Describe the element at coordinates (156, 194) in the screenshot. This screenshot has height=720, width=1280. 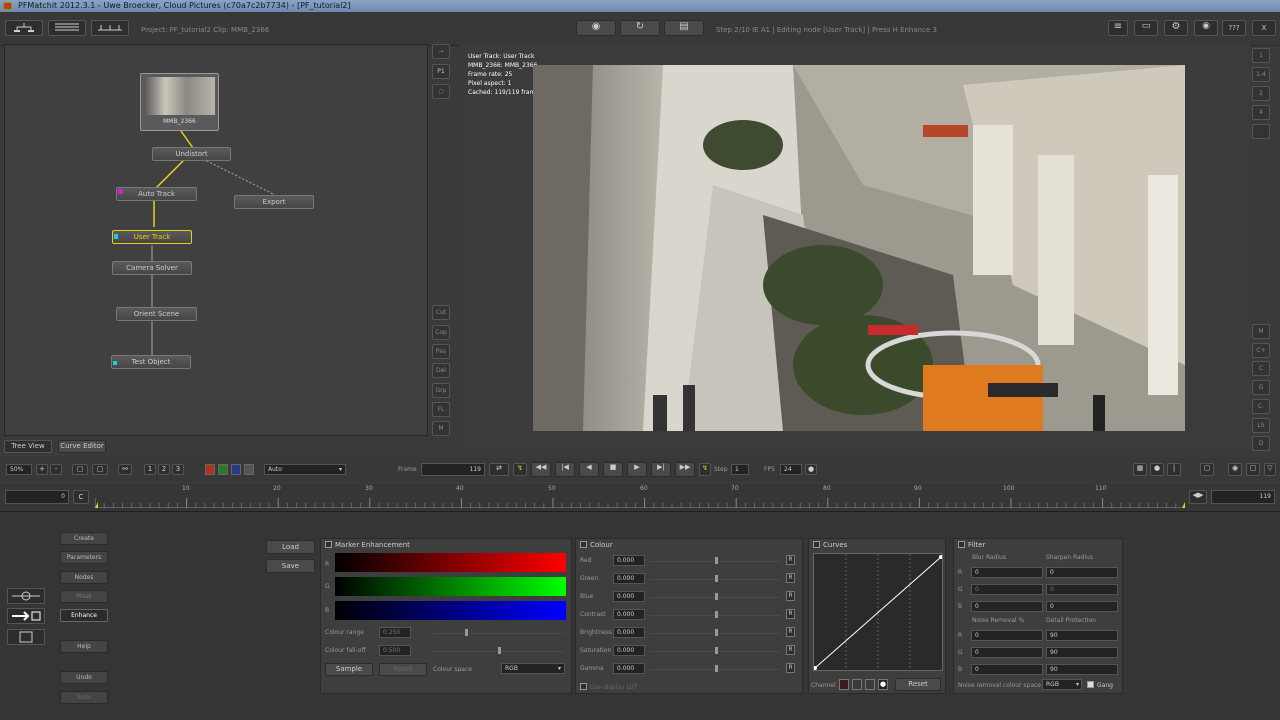
I see `node-auto-track: Auto Track` at that location.